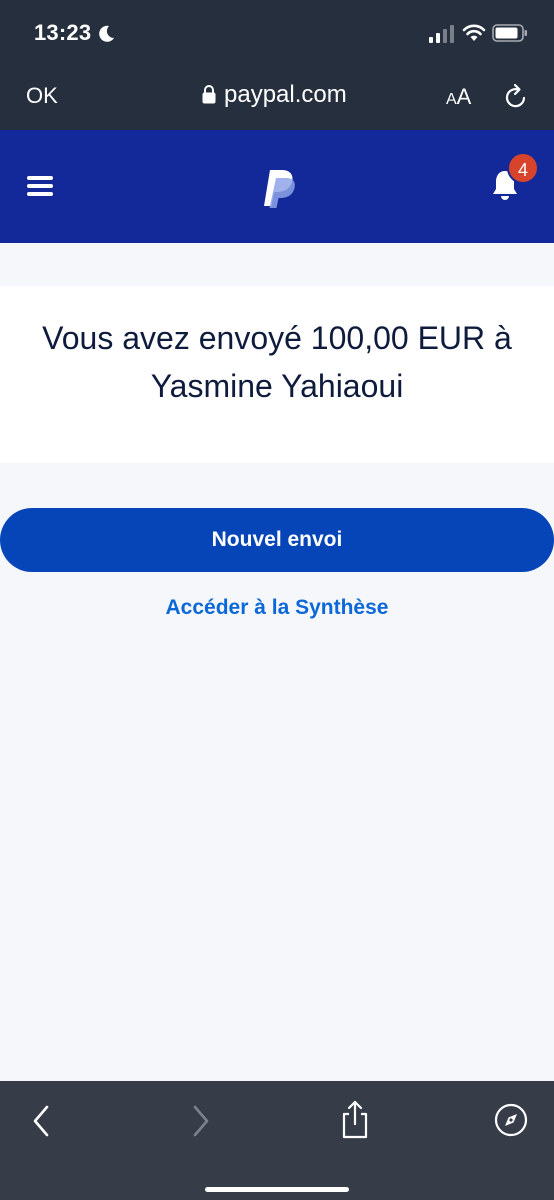 The image size is (554, 1200). What do you see at coordinates (464, 96) in the screenshot?
I see `text-size-large: A` at bounding box center [464, 96].